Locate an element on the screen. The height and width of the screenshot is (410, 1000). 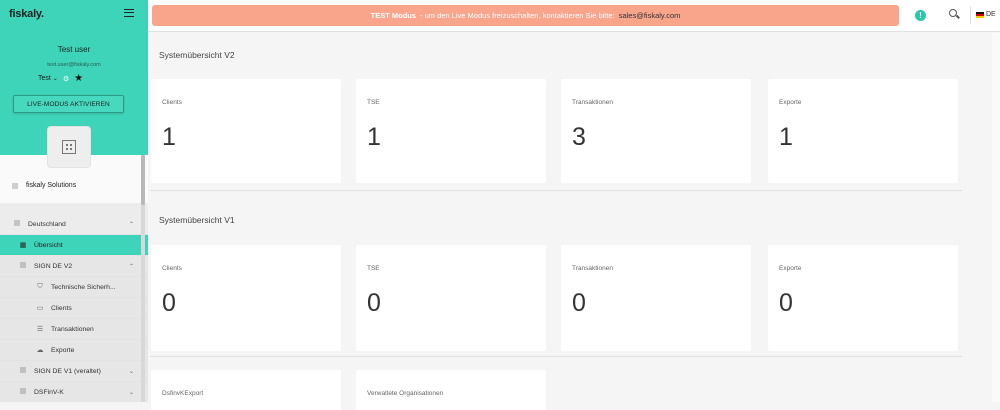
cloud-download-icon: ☁ is located at coordinates (40, 350).